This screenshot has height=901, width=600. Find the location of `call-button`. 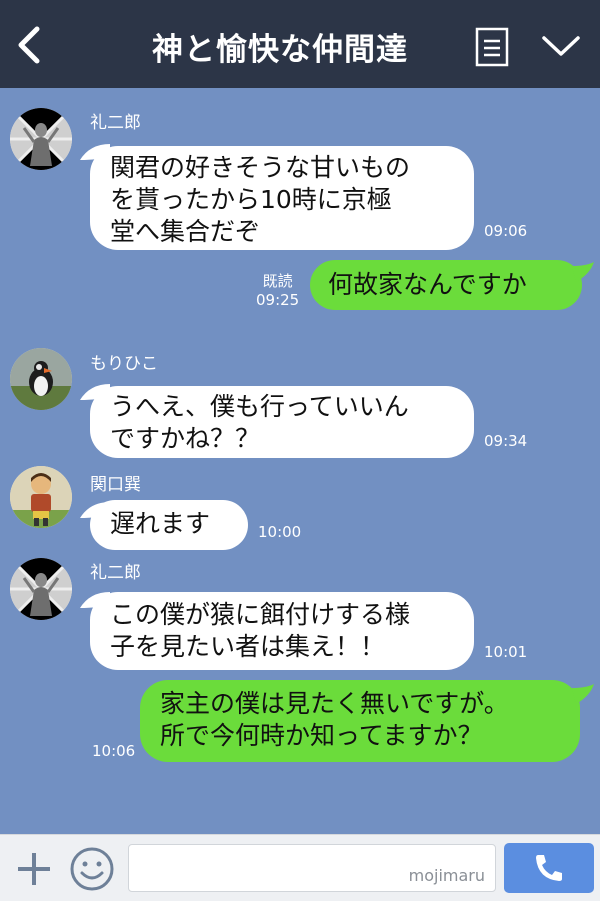

call-button is located at coordinates (549, 868).